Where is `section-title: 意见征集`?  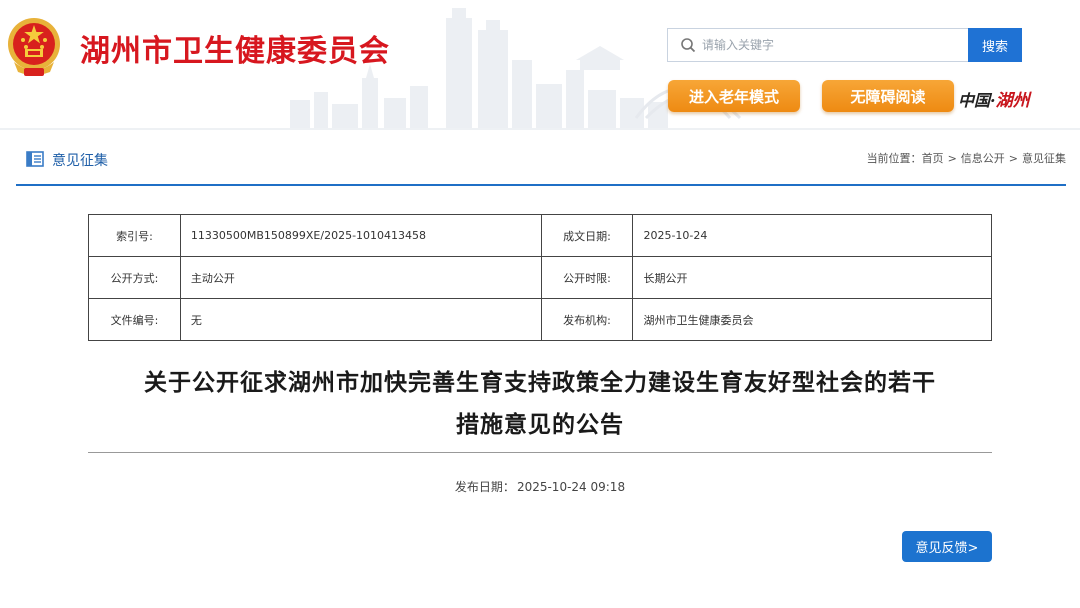
section-title: 意见征集 is located at coordinates (80, 161).